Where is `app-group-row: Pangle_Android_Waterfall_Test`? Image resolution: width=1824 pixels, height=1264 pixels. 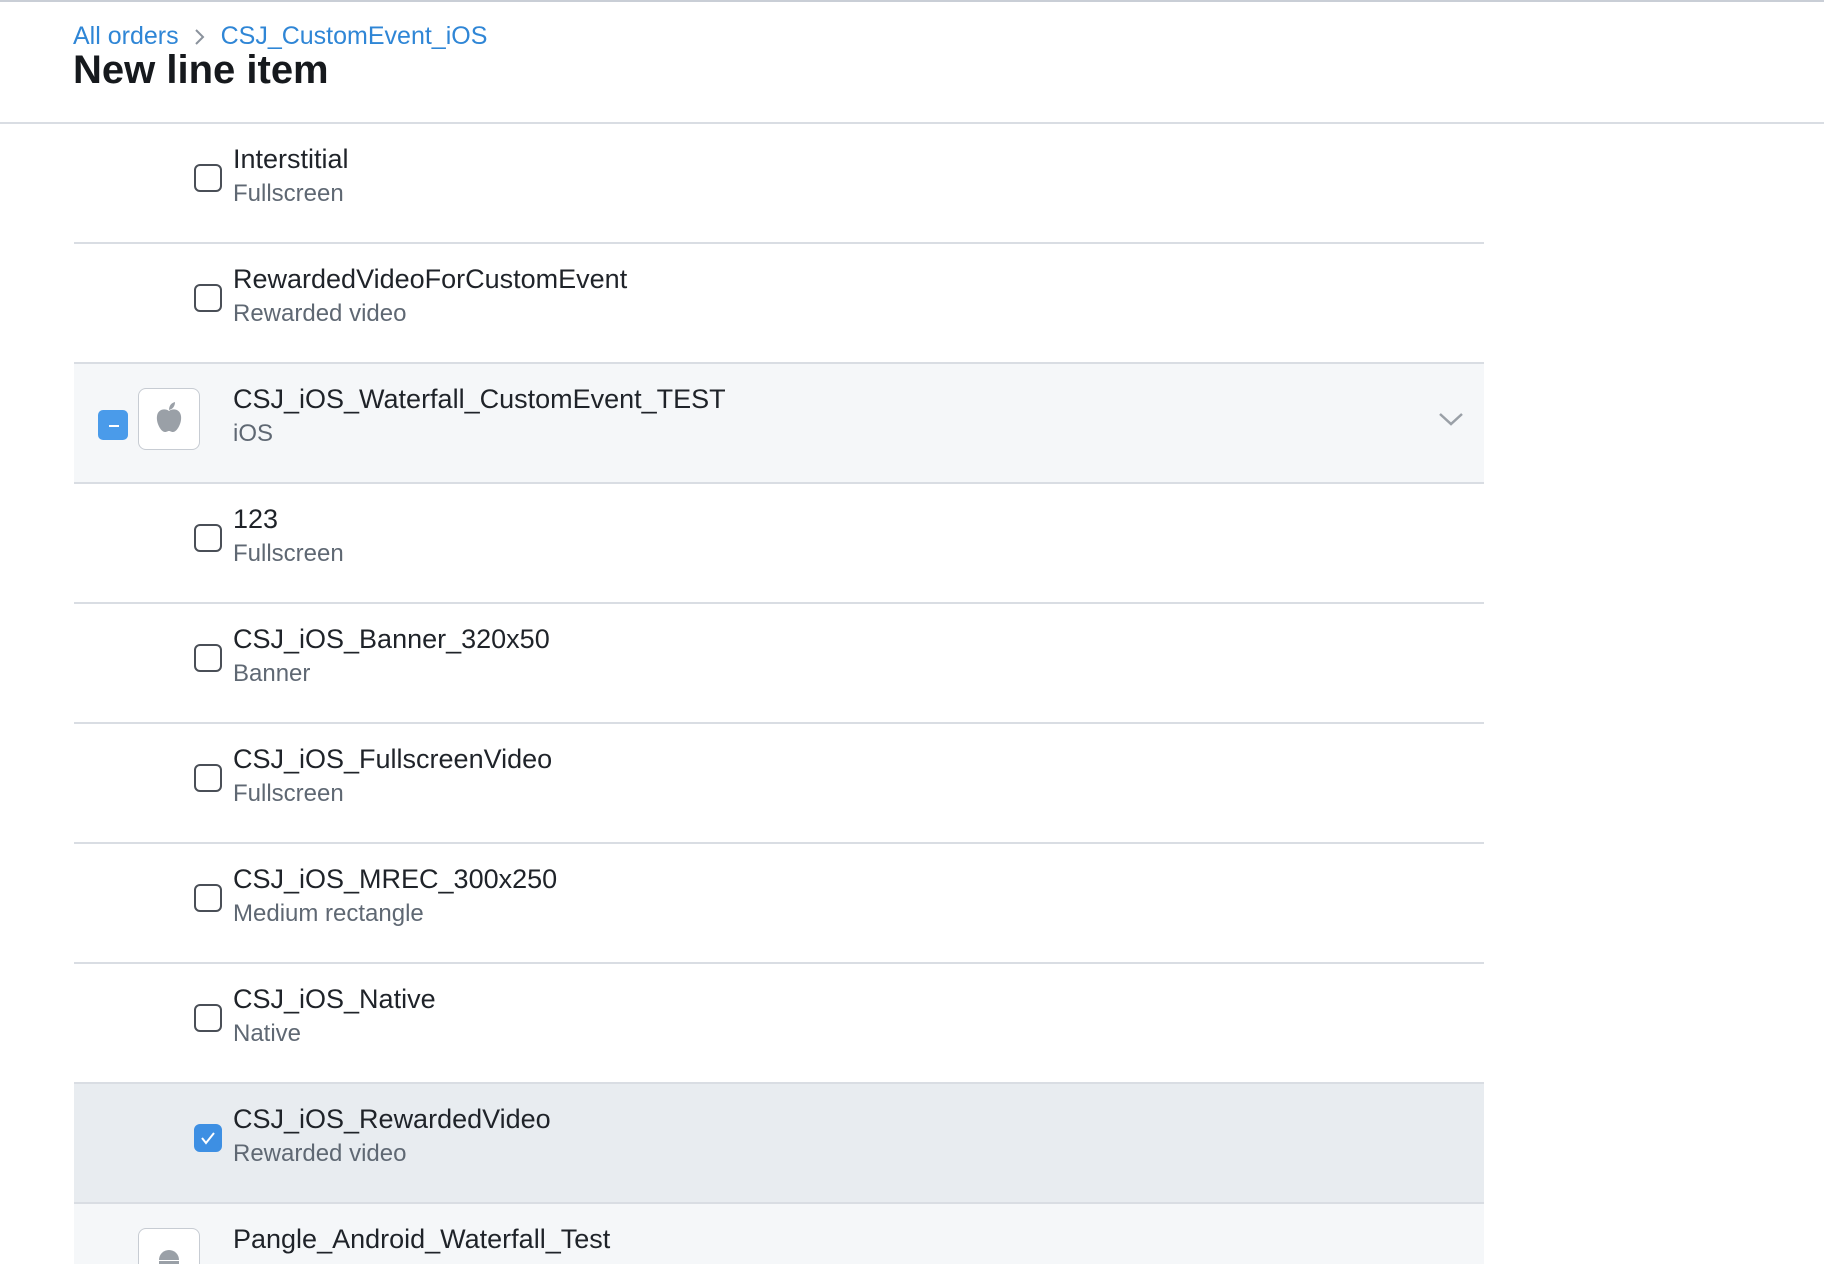 app-group-row: Pangle_Android_Waterfall_Test is located at coordinates (779, 1234).